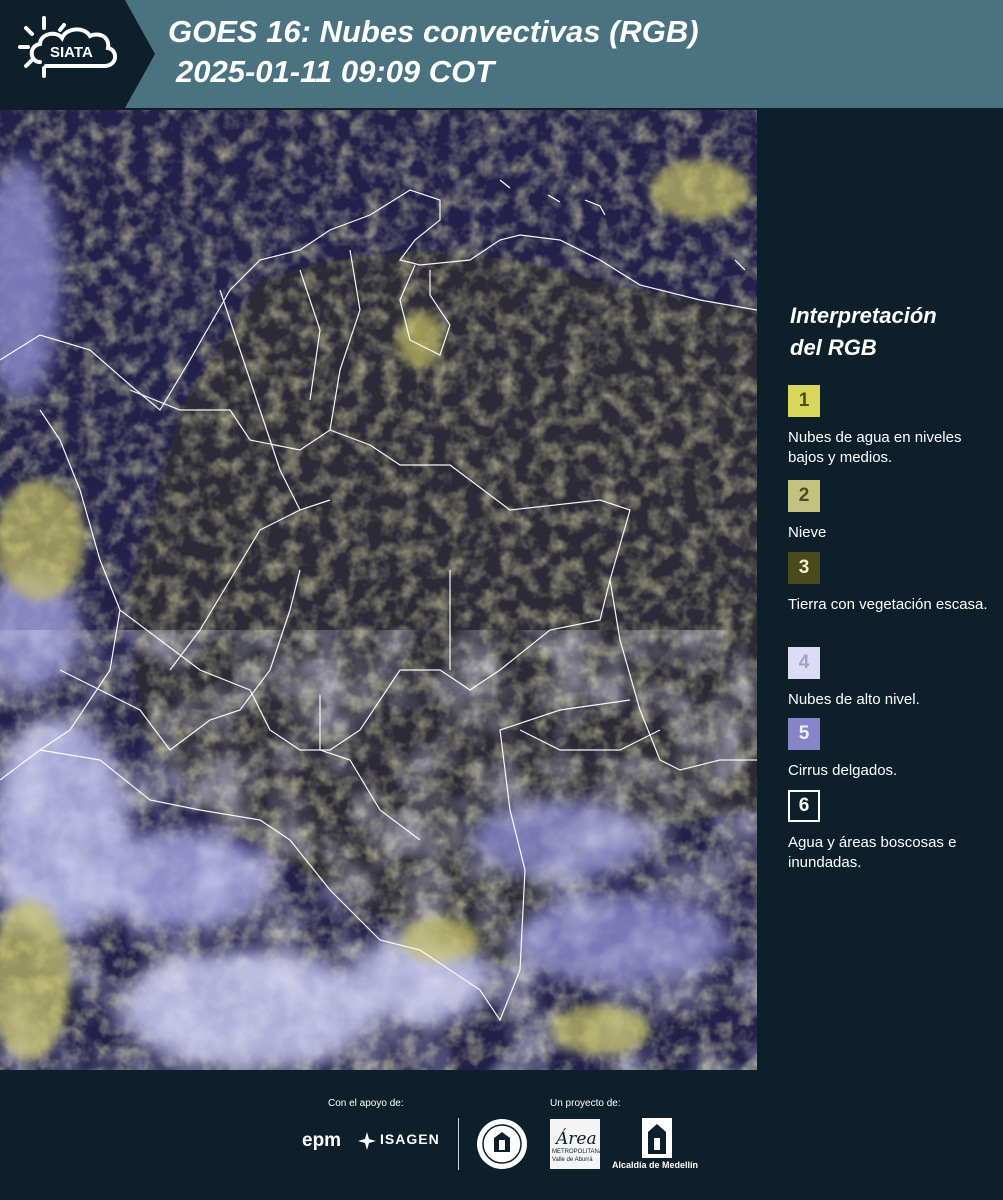 Image resolution: width=1003 pixels, height=1200 pixels. I want to click on medellin-seal-icon, so click(502, 1144).